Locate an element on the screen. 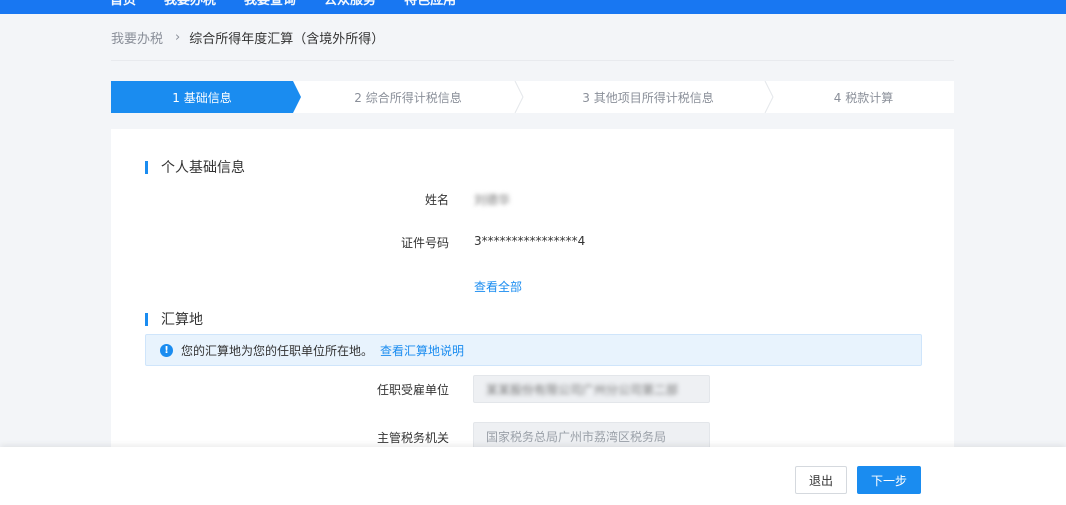  notice-text: 您的汇算地为您的任职单位所在地。 is located at coordinates (277, 350).